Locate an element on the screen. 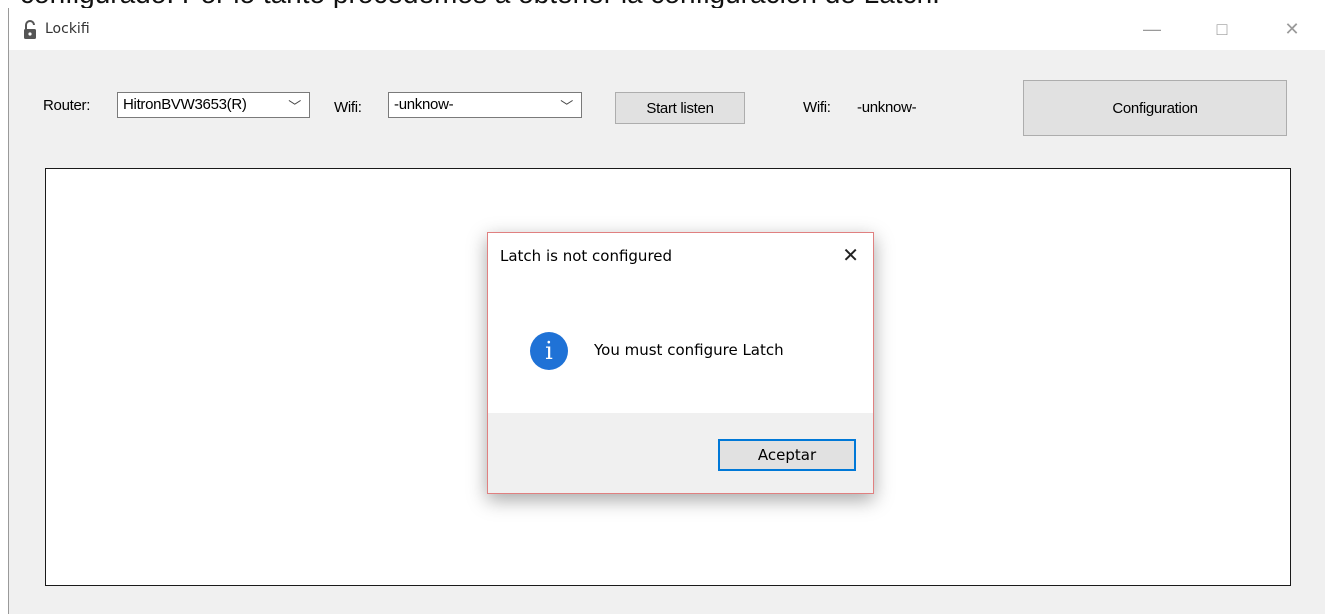  dialog-title: Latch is not configured is located at coordinates (586, 256).